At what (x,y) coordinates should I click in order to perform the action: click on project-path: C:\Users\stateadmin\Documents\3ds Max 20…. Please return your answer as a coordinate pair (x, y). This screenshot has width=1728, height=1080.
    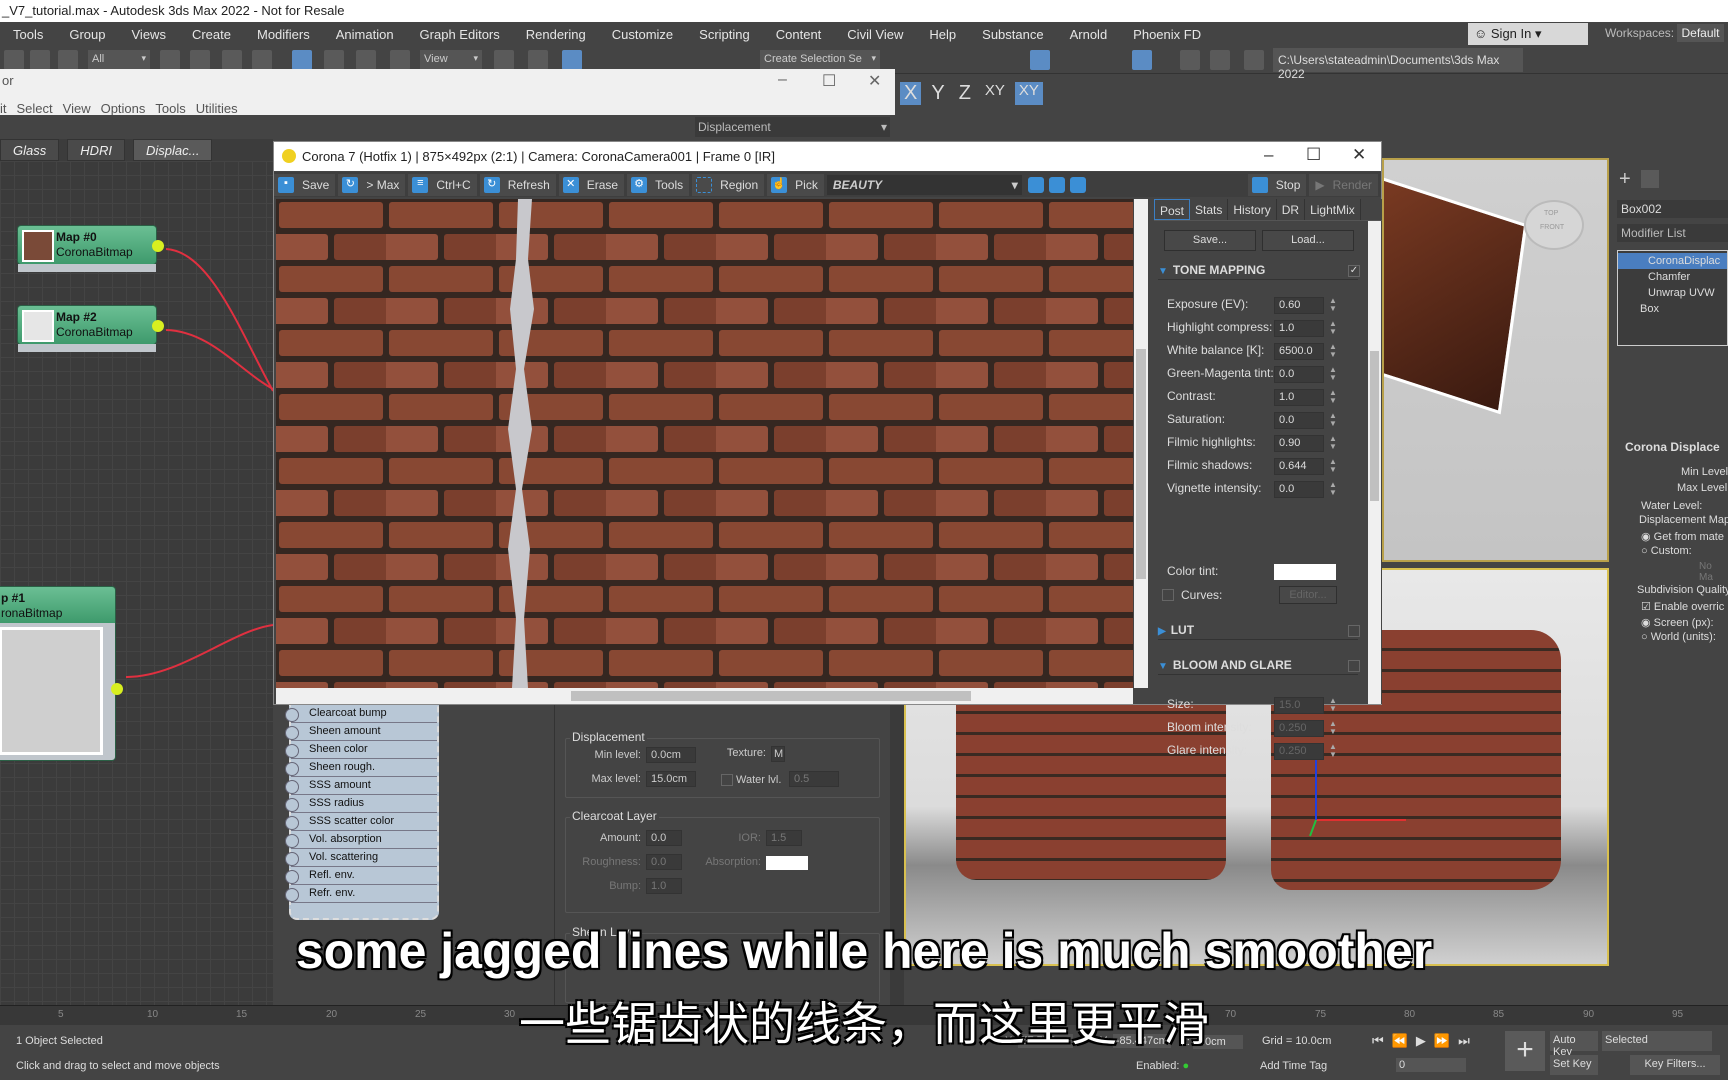
    Looking at the image, I should click on (1398, 64).